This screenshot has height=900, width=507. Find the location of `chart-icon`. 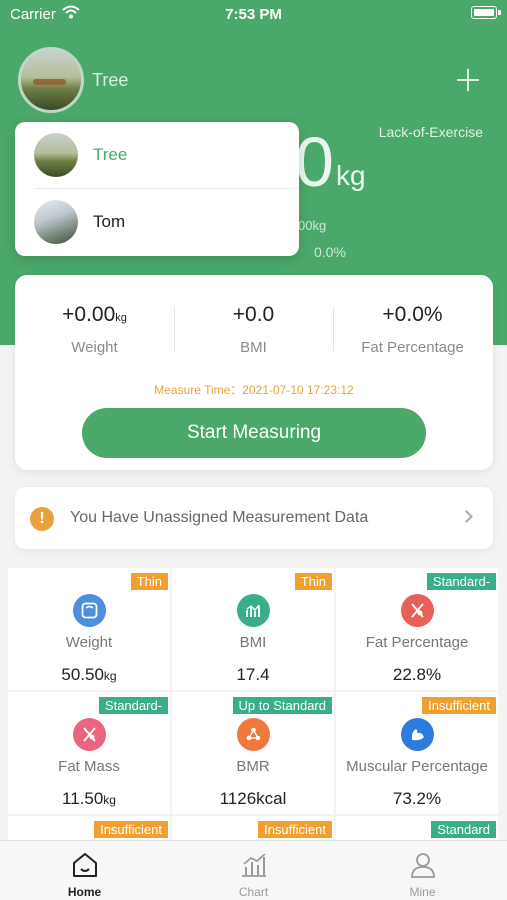

chart-icon is located at coordinates (254, 865).